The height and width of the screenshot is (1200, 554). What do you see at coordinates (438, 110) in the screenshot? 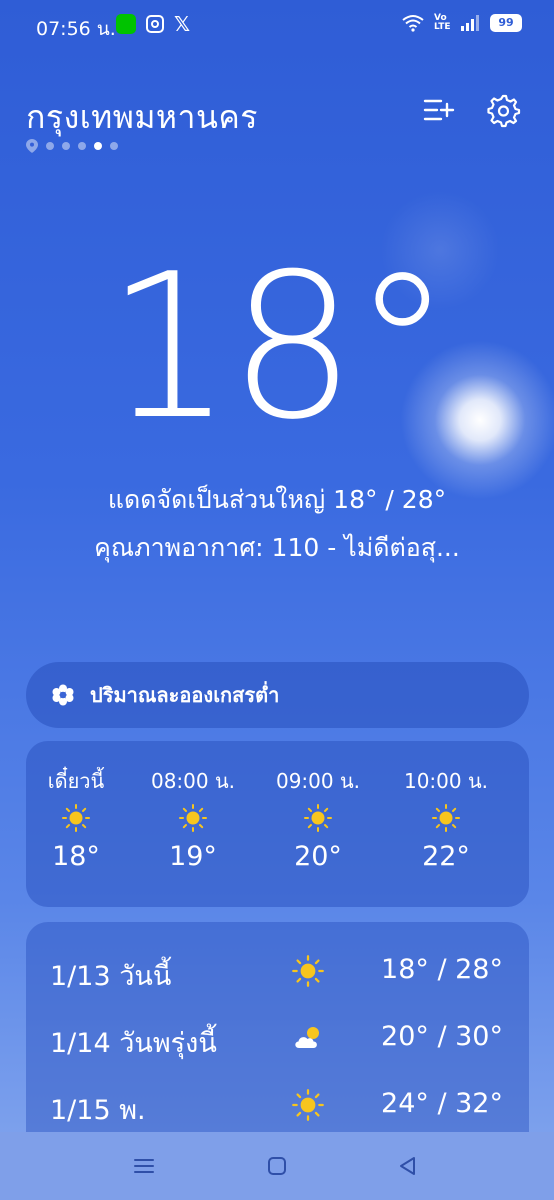
I see `manage-cities-button` at bounding box center [438, 110].